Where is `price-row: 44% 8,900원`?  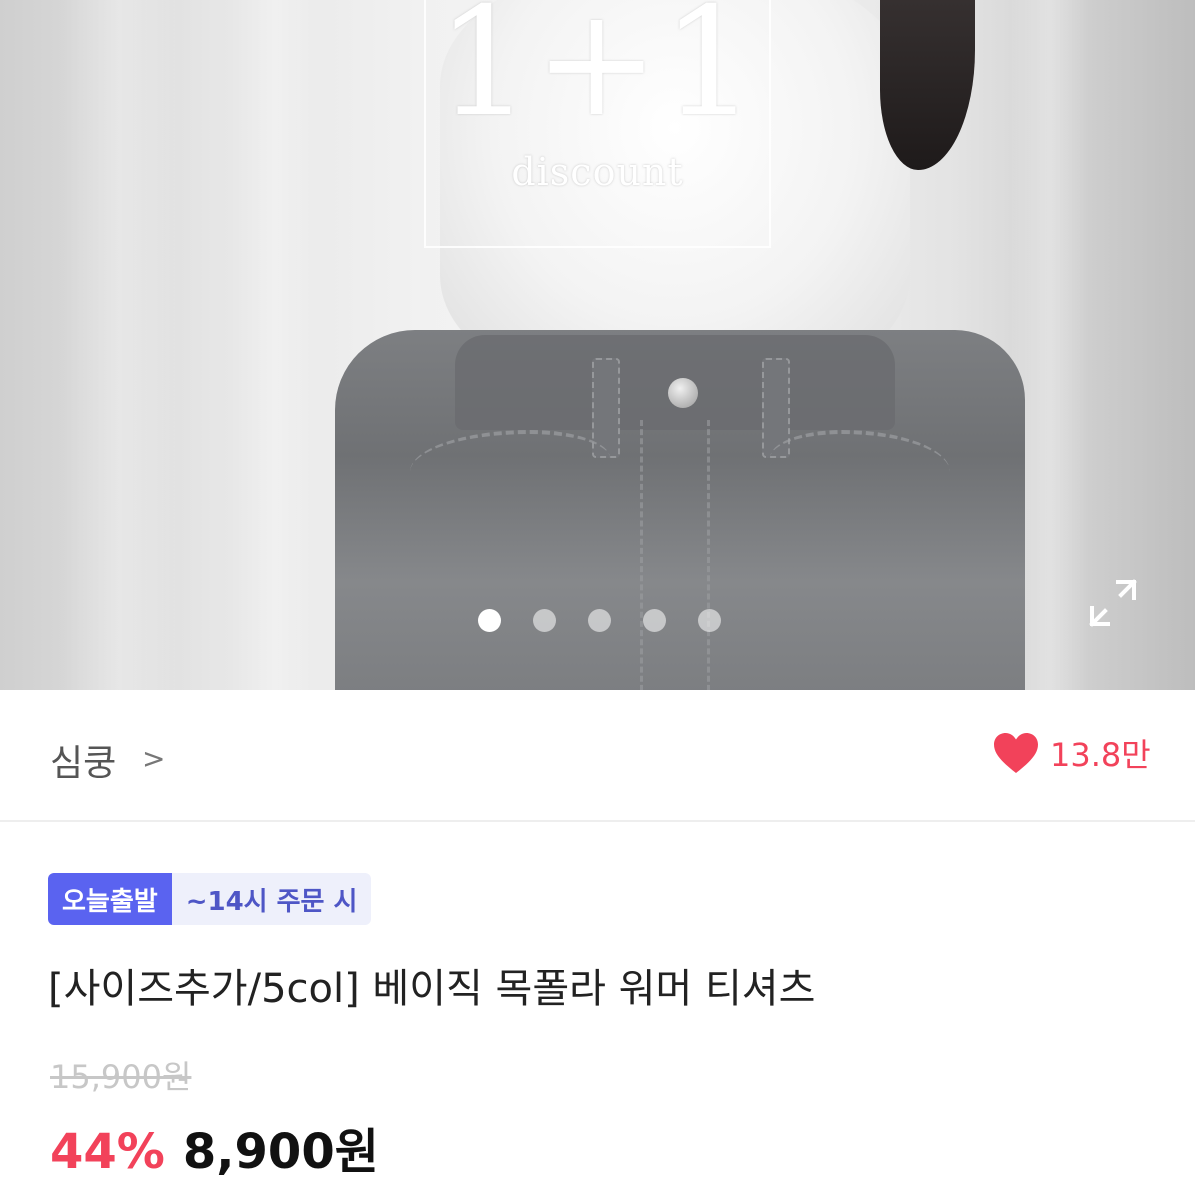
price-row: 44% 8,900원 is located at coordinates (214, 1147).